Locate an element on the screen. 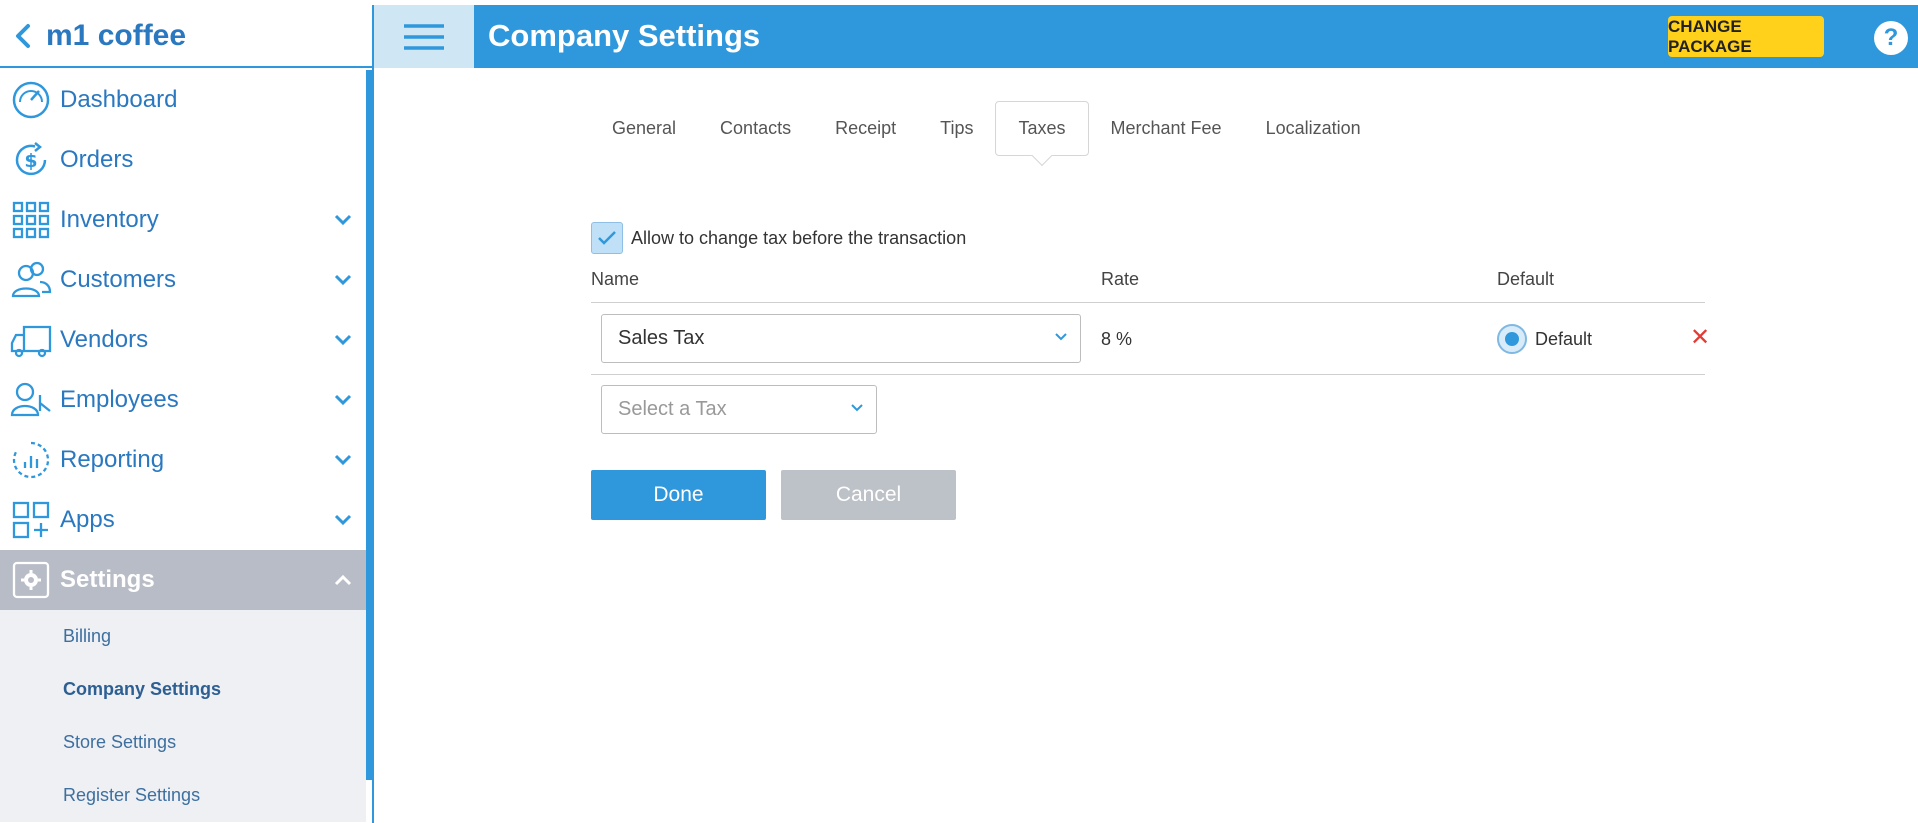  sidebar-item-customers: Customers is located at coordinates (183, 280).